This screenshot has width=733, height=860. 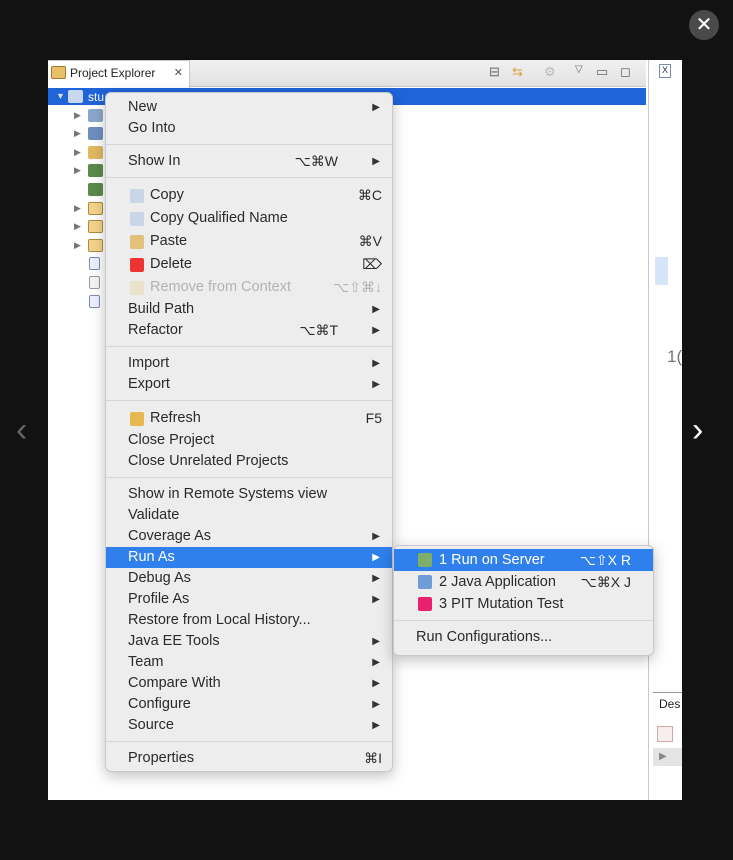 I want to click on palette-icon, so click(x=665, y=734).